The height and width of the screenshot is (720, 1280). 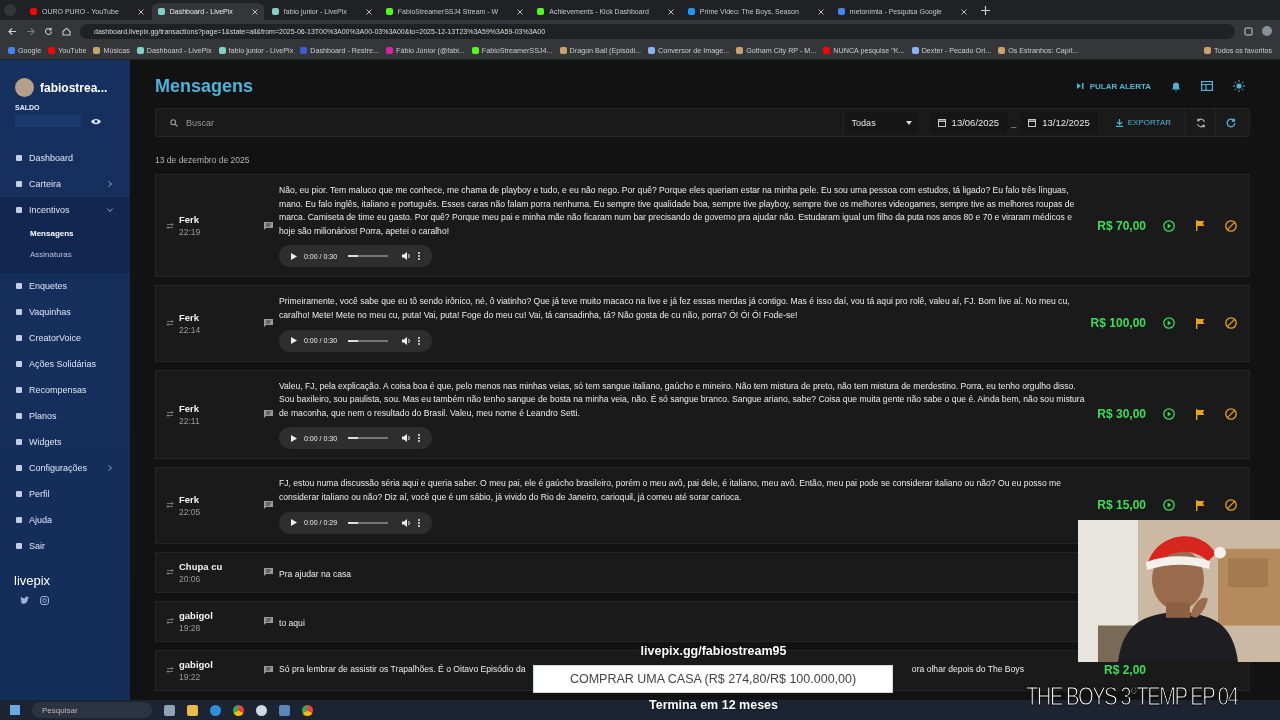 I want to click on export-button: EXPORTAR, so click(x=1141, y=122).